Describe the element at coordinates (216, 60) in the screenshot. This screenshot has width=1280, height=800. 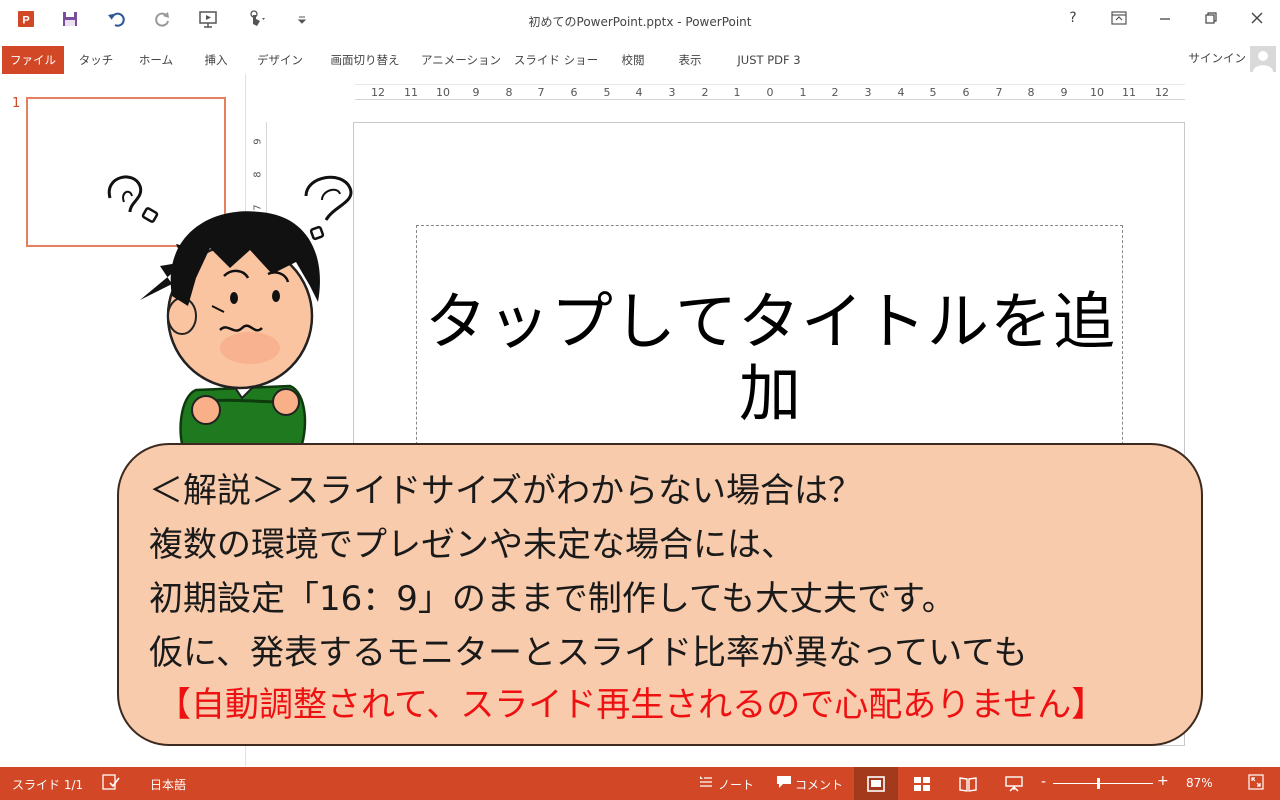
I see `tab-insert: 挿入` at that location.